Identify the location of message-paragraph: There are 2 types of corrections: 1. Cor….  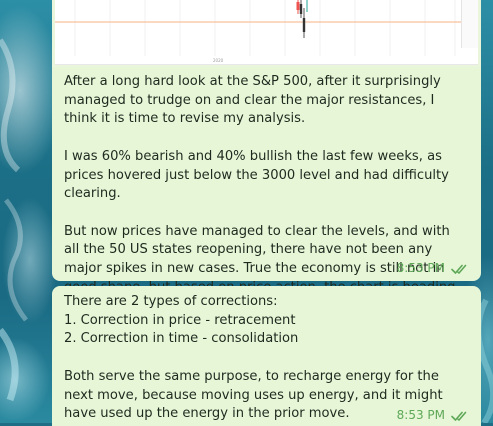
(181, 320).